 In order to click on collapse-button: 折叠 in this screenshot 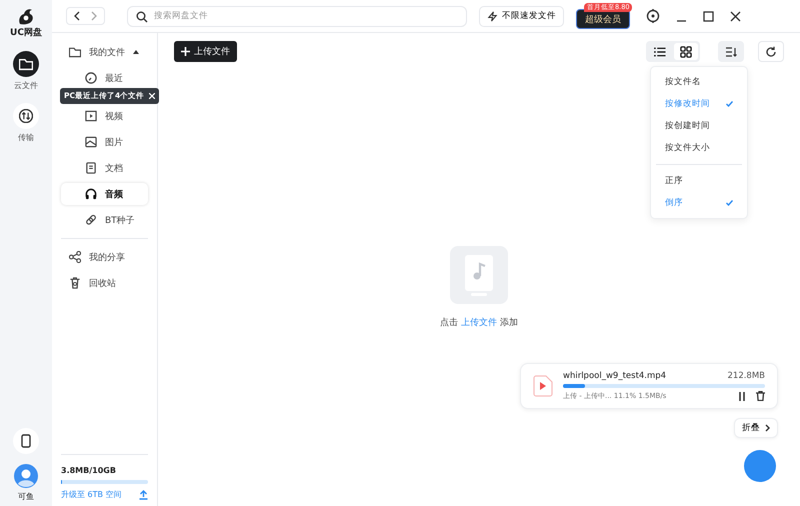, I will do `click(756, 428)`.